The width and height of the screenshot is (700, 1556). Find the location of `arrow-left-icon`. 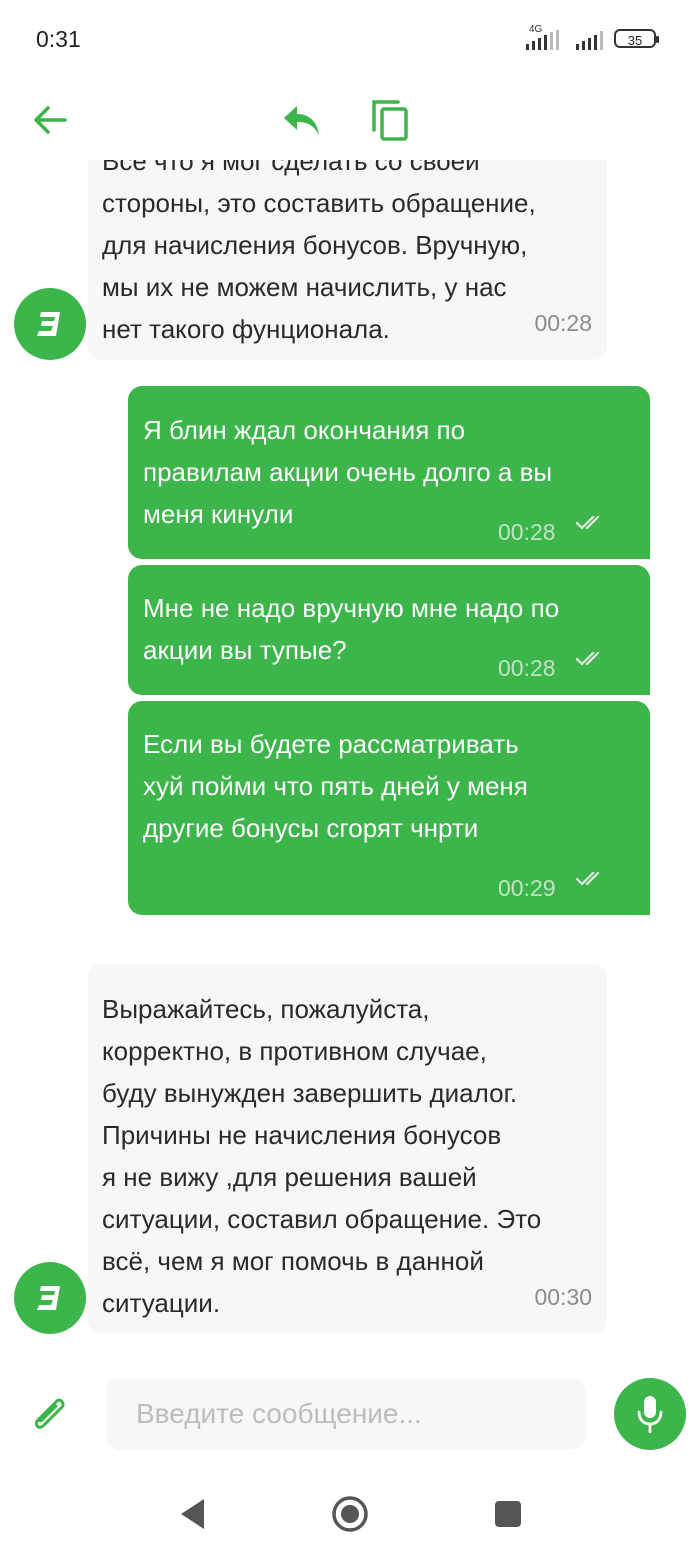

arrow-left-icon is located at coordinates (50, 120).